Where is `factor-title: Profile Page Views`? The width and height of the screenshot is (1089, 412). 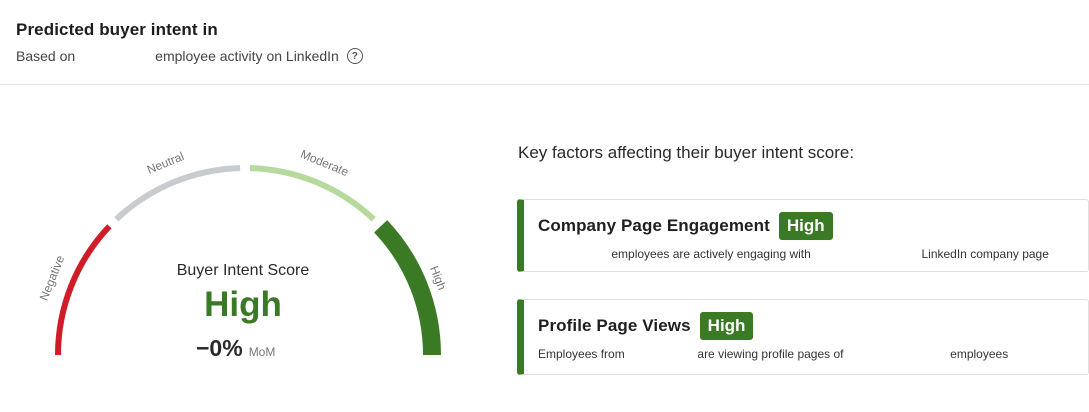
factor-title: Profile Page Views is located at coordinates (614, 325).